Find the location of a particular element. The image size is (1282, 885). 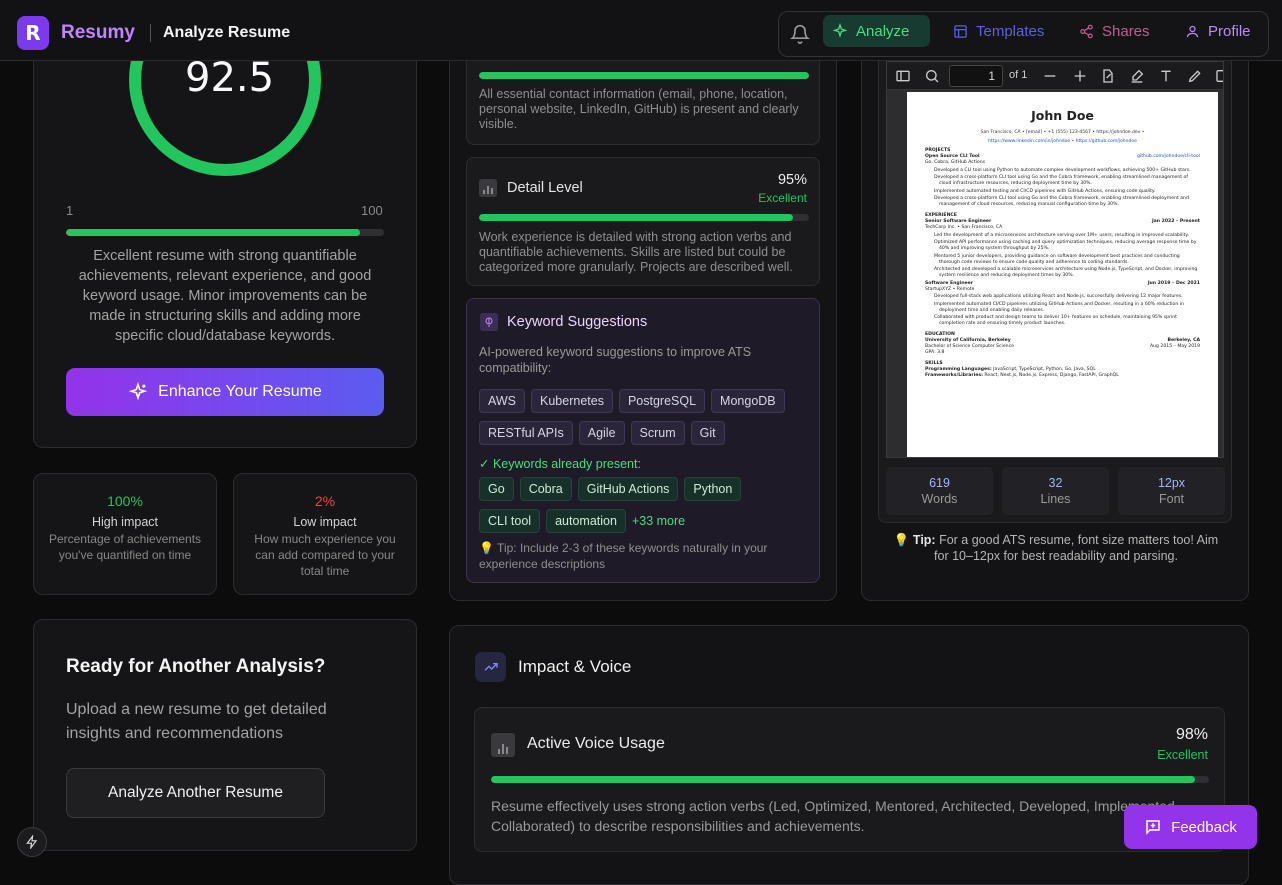

nav-profile: Profile is located at coordinates (1218, 31).